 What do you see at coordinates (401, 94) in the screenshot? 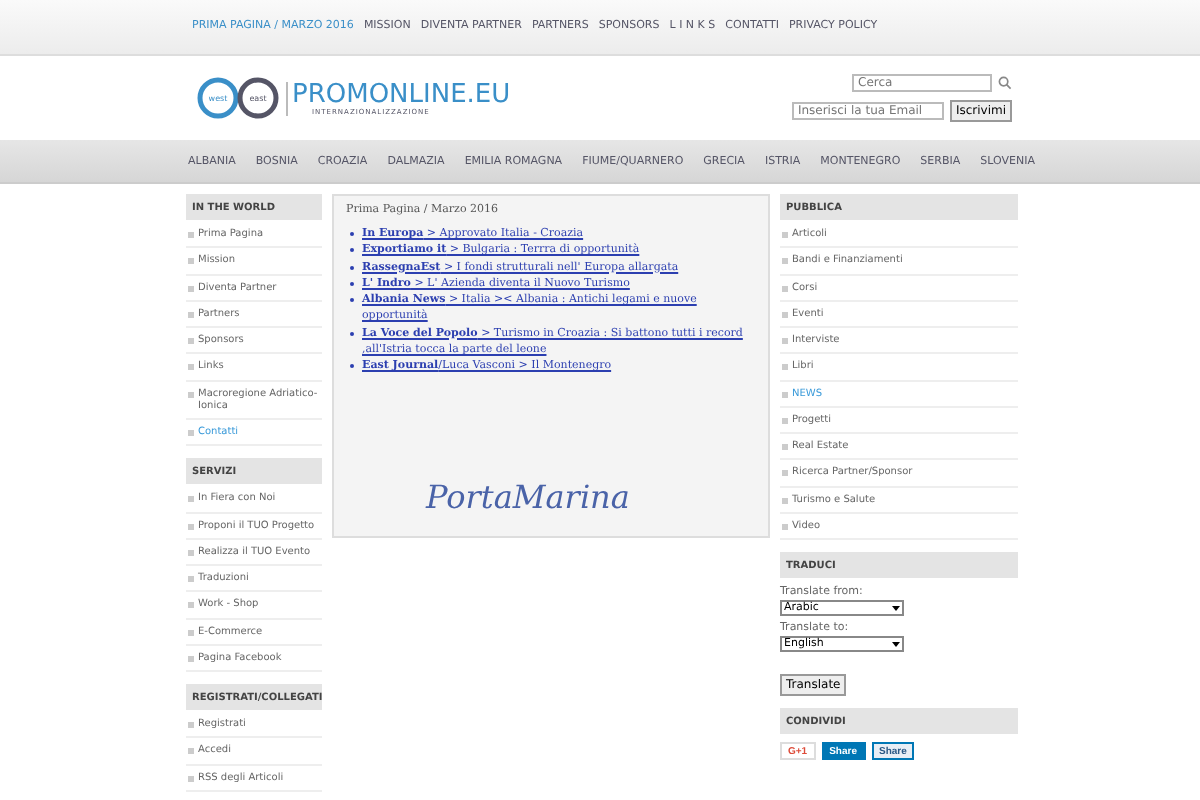
I see `site-name: PROMONLINE.EU` at bounding box center [401, 94].